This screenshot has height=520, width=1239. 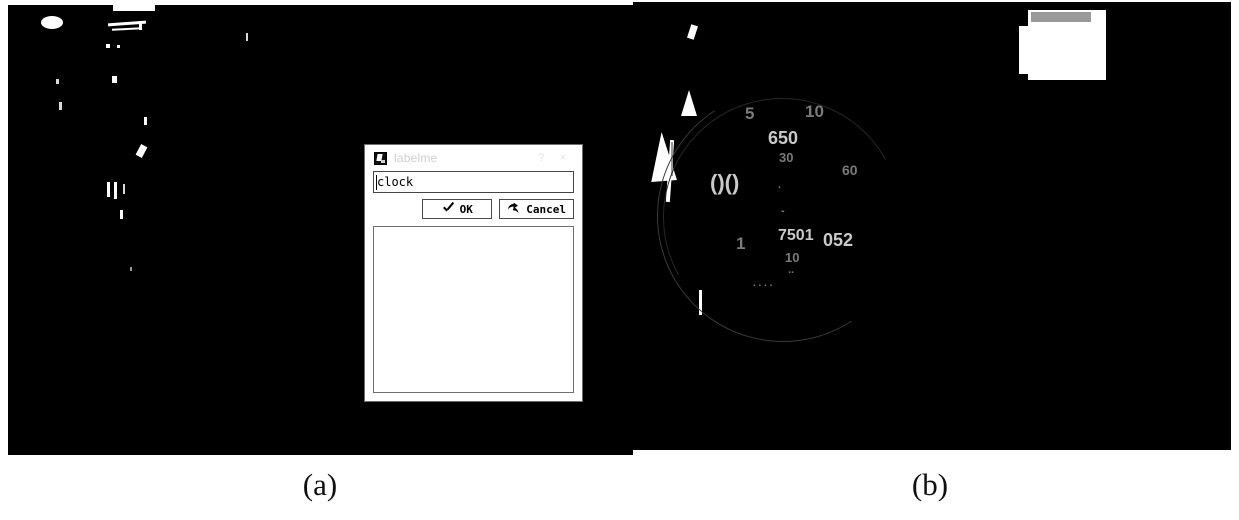 What do you see at coordinates (930, 484) in the screenshot?
I see `subfigure-caption-b: (b)` at bounding box center [930, 484].